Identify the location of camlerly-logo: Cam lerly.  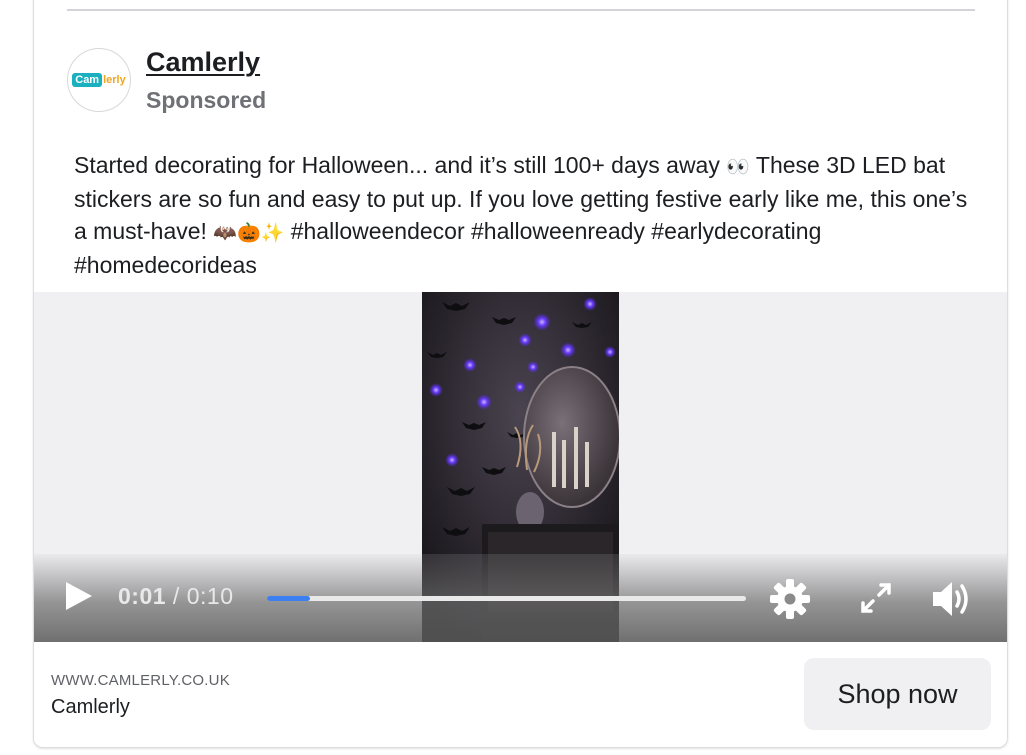
(99, 80).